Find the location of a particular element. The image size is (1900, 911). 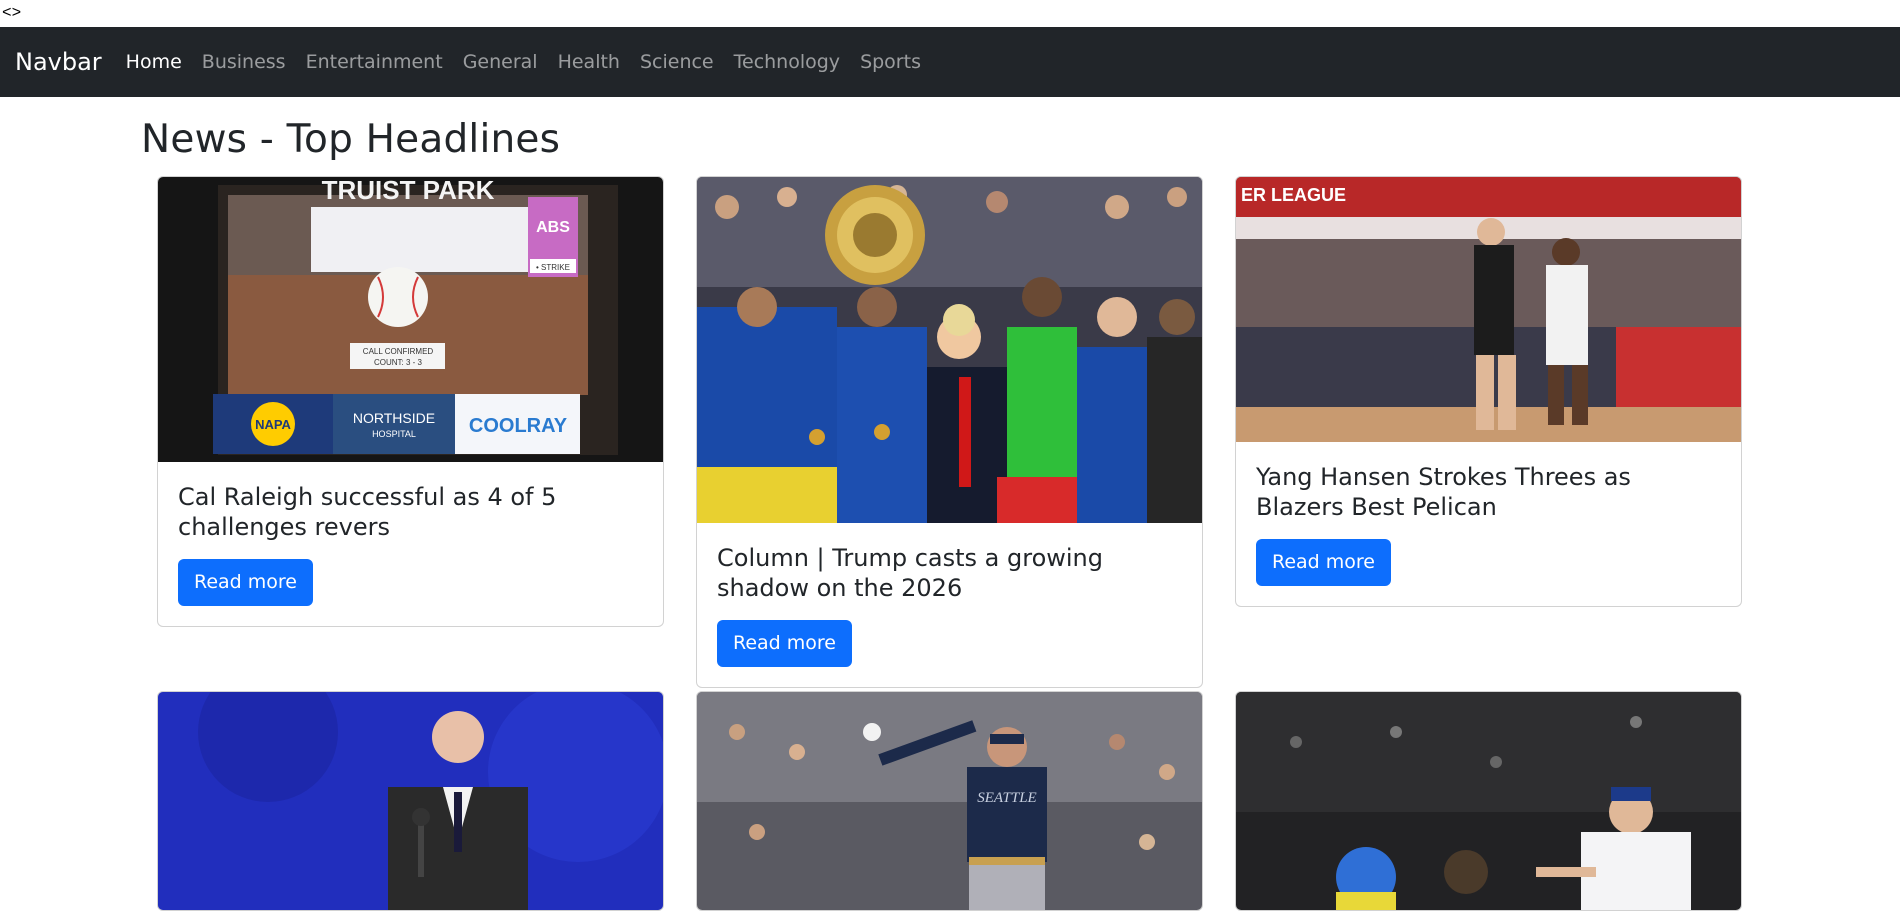

league-banner: ER LEAGUE is located at coordinates (1293, 195).